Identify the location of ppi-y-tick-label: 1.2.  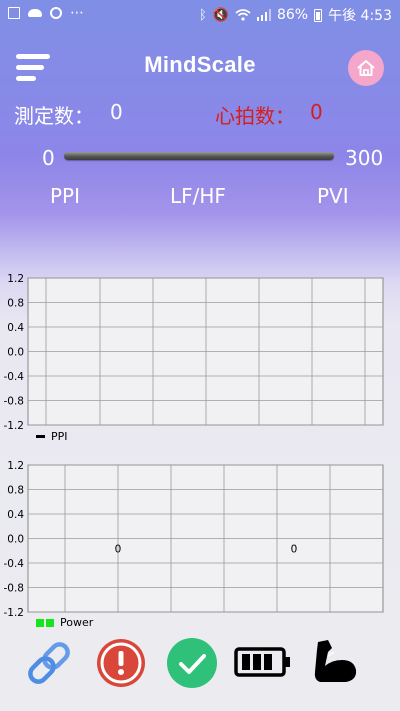
(15, 279).